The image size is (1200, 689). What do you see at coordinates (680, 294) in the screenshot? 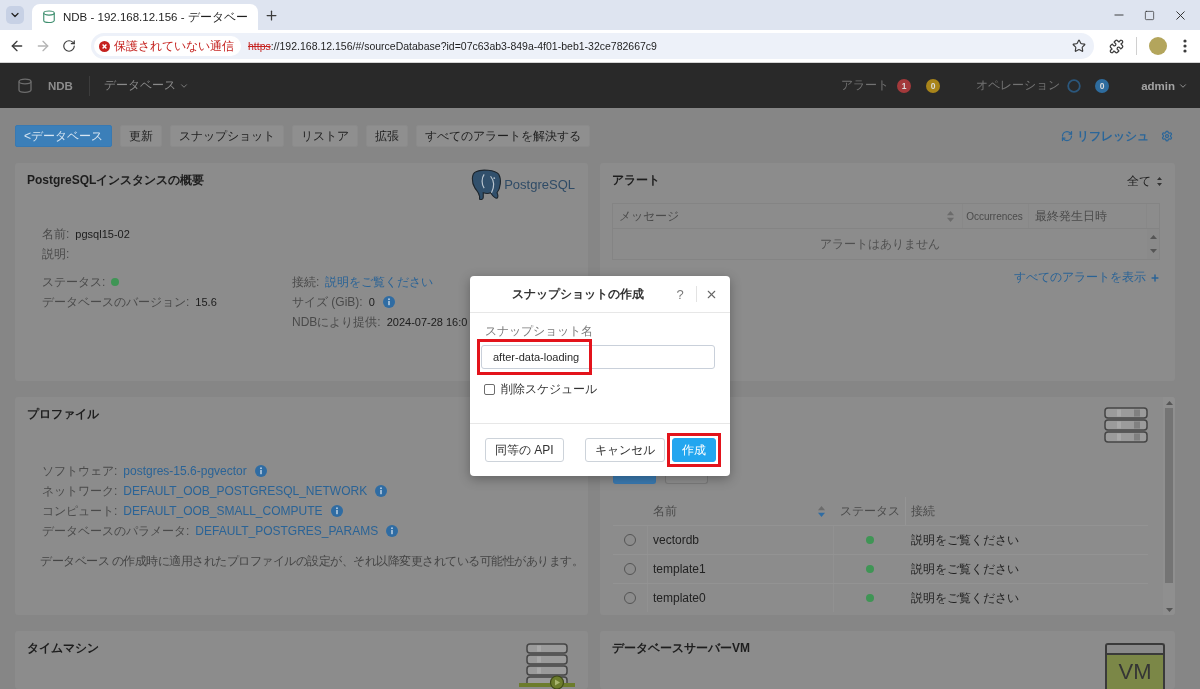
I see `help-button: ?` at bounding box center [680, 294].